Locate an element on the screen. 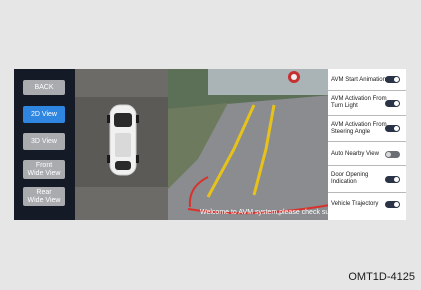 The image size is (421, 290). setting-activation-turn-light: AVM Activation From Turn Light is located at coordinates (367, 103).